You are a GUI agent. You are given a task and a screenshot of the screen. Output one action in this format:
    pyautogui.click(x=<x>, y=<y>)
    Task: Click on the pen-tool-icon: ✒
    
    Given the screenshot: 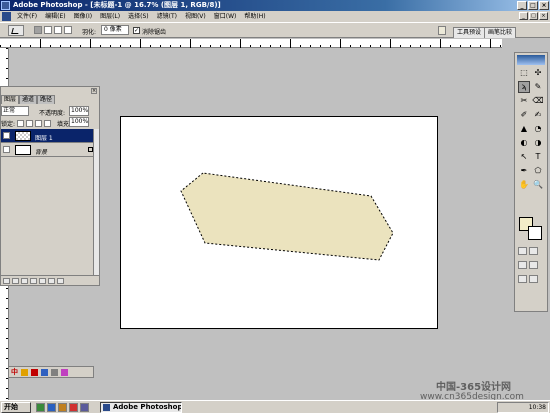 What is the action you would take?
    pyautogui.click(x=524, y=171)
    